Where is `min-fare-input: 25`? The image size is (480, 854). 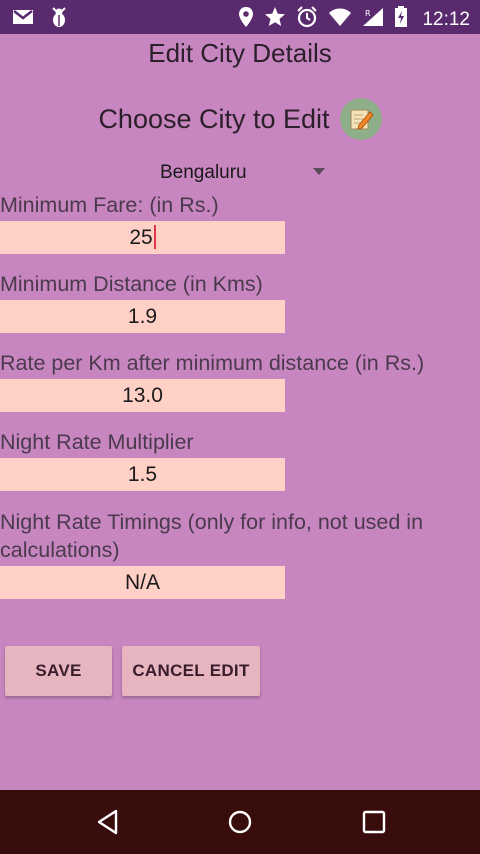 min-fare-input: 25 is located at coordinates (142, 237).